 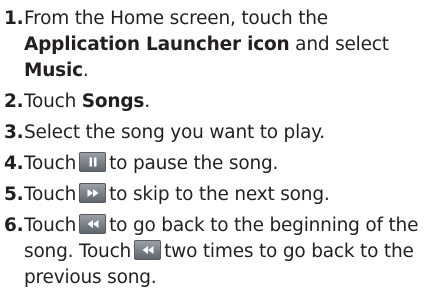 What do you see at coordinates (14, 163) in the screenshot?
I see `step-number: 4.` at bounding box center [14, 163].